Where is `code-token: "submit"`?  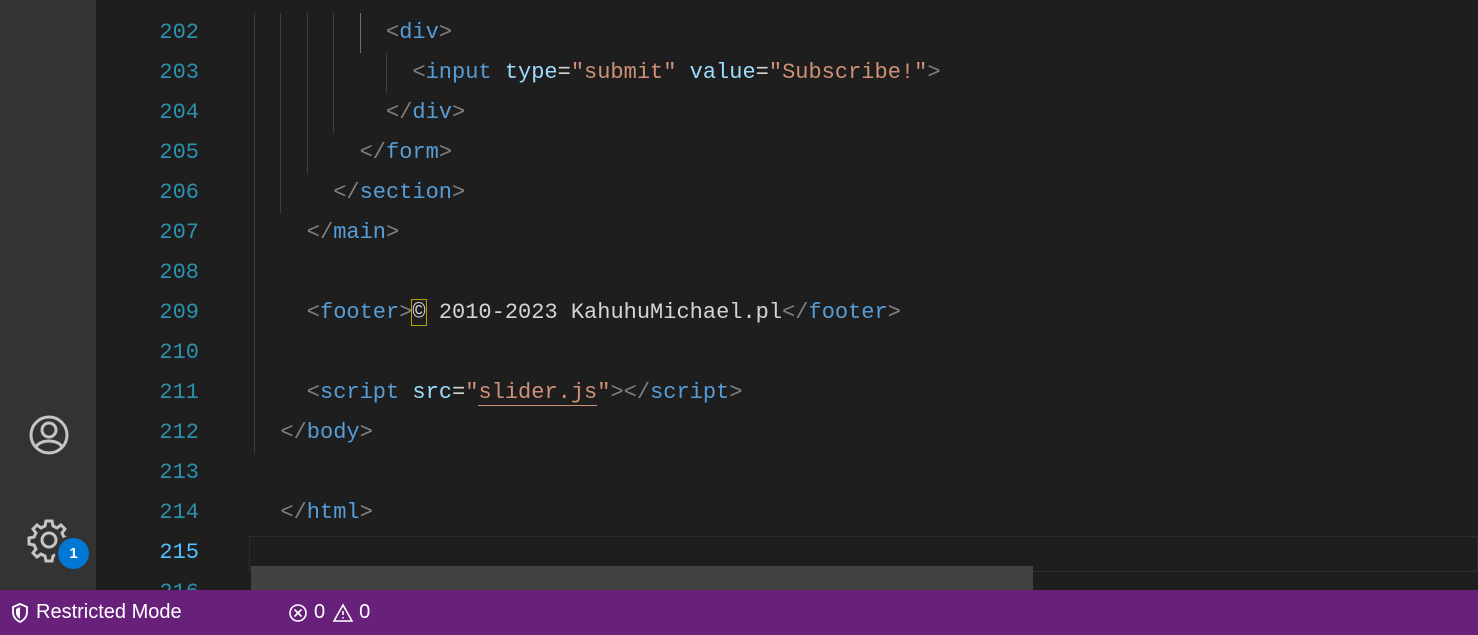 code-token: "submit" is located at coordinates (623, 72).